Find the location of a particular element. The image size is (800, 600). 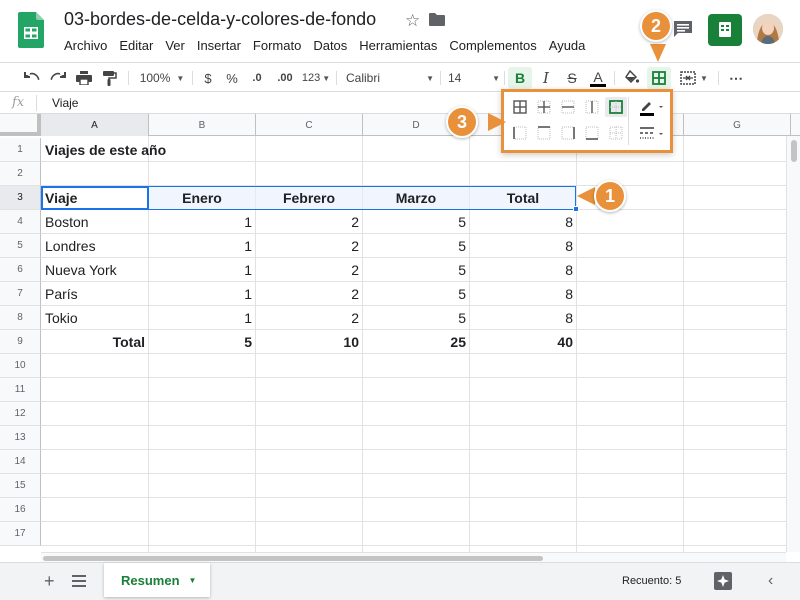

cell-d6: 5 is located at coordinates (416, 270).